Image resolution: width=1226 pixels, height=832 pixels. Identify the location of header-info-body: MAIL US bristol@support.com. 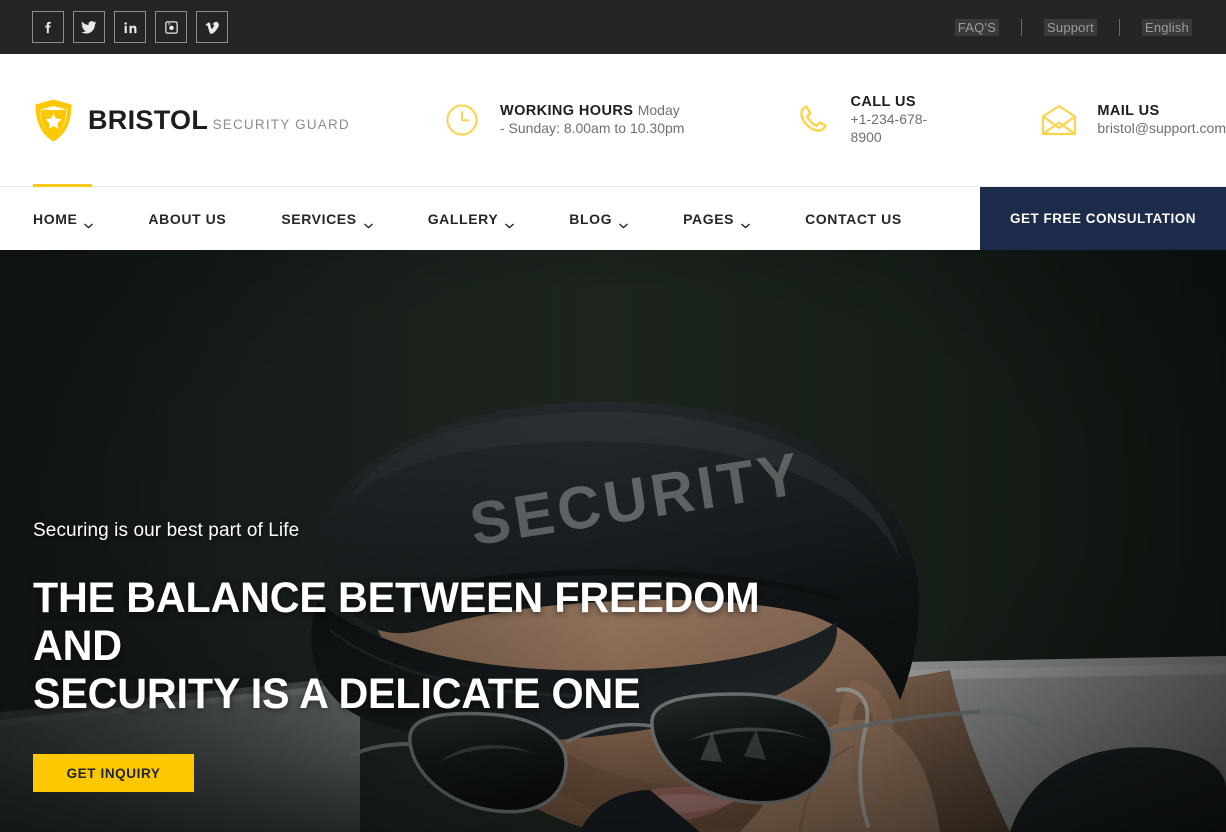
(1161, 120).